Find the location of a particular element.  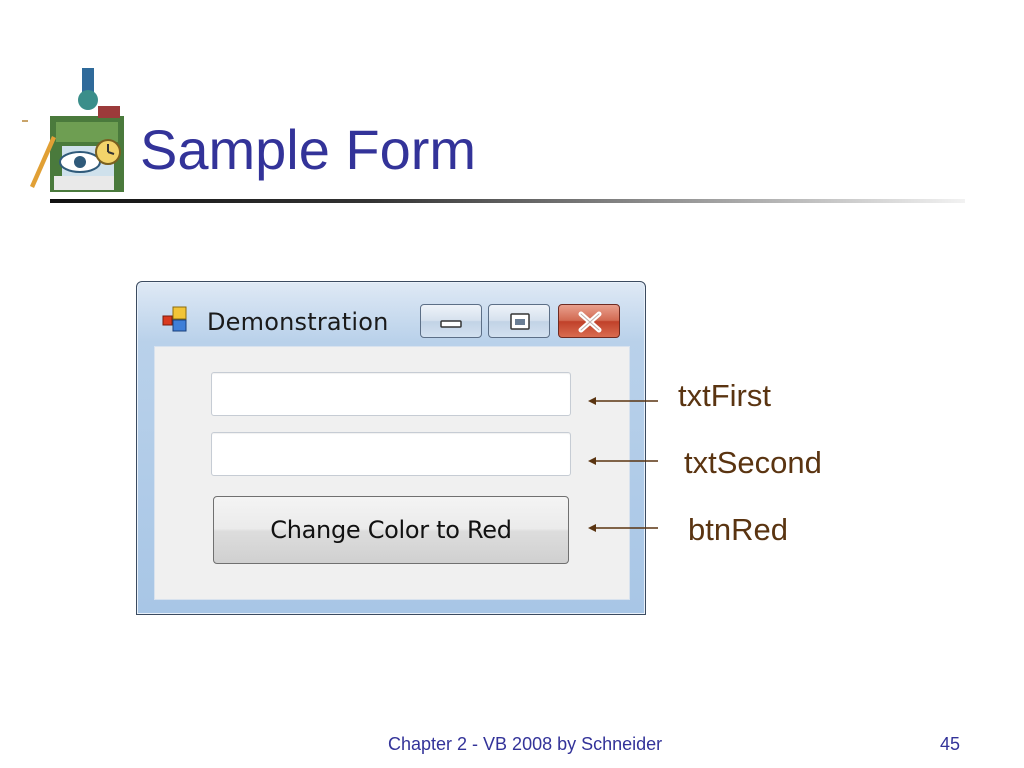

txt-second-input is located at coordinates (391, 454).